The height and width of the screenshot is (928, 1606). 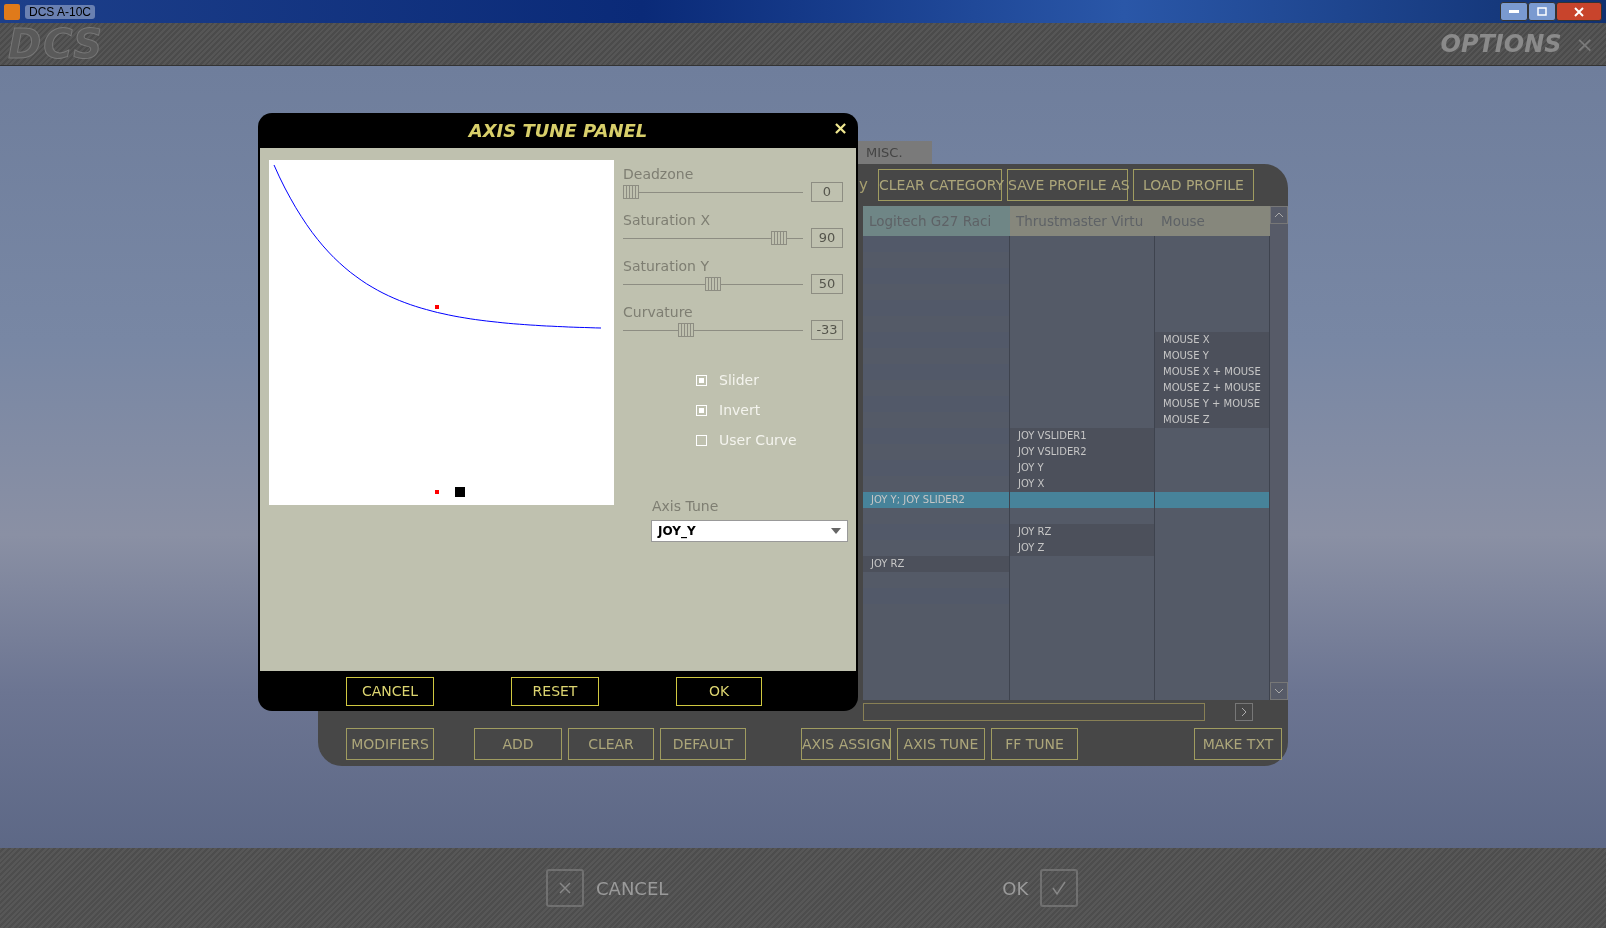 I want to click on window-title: DCS A-10C, so click(x=60, y=11).